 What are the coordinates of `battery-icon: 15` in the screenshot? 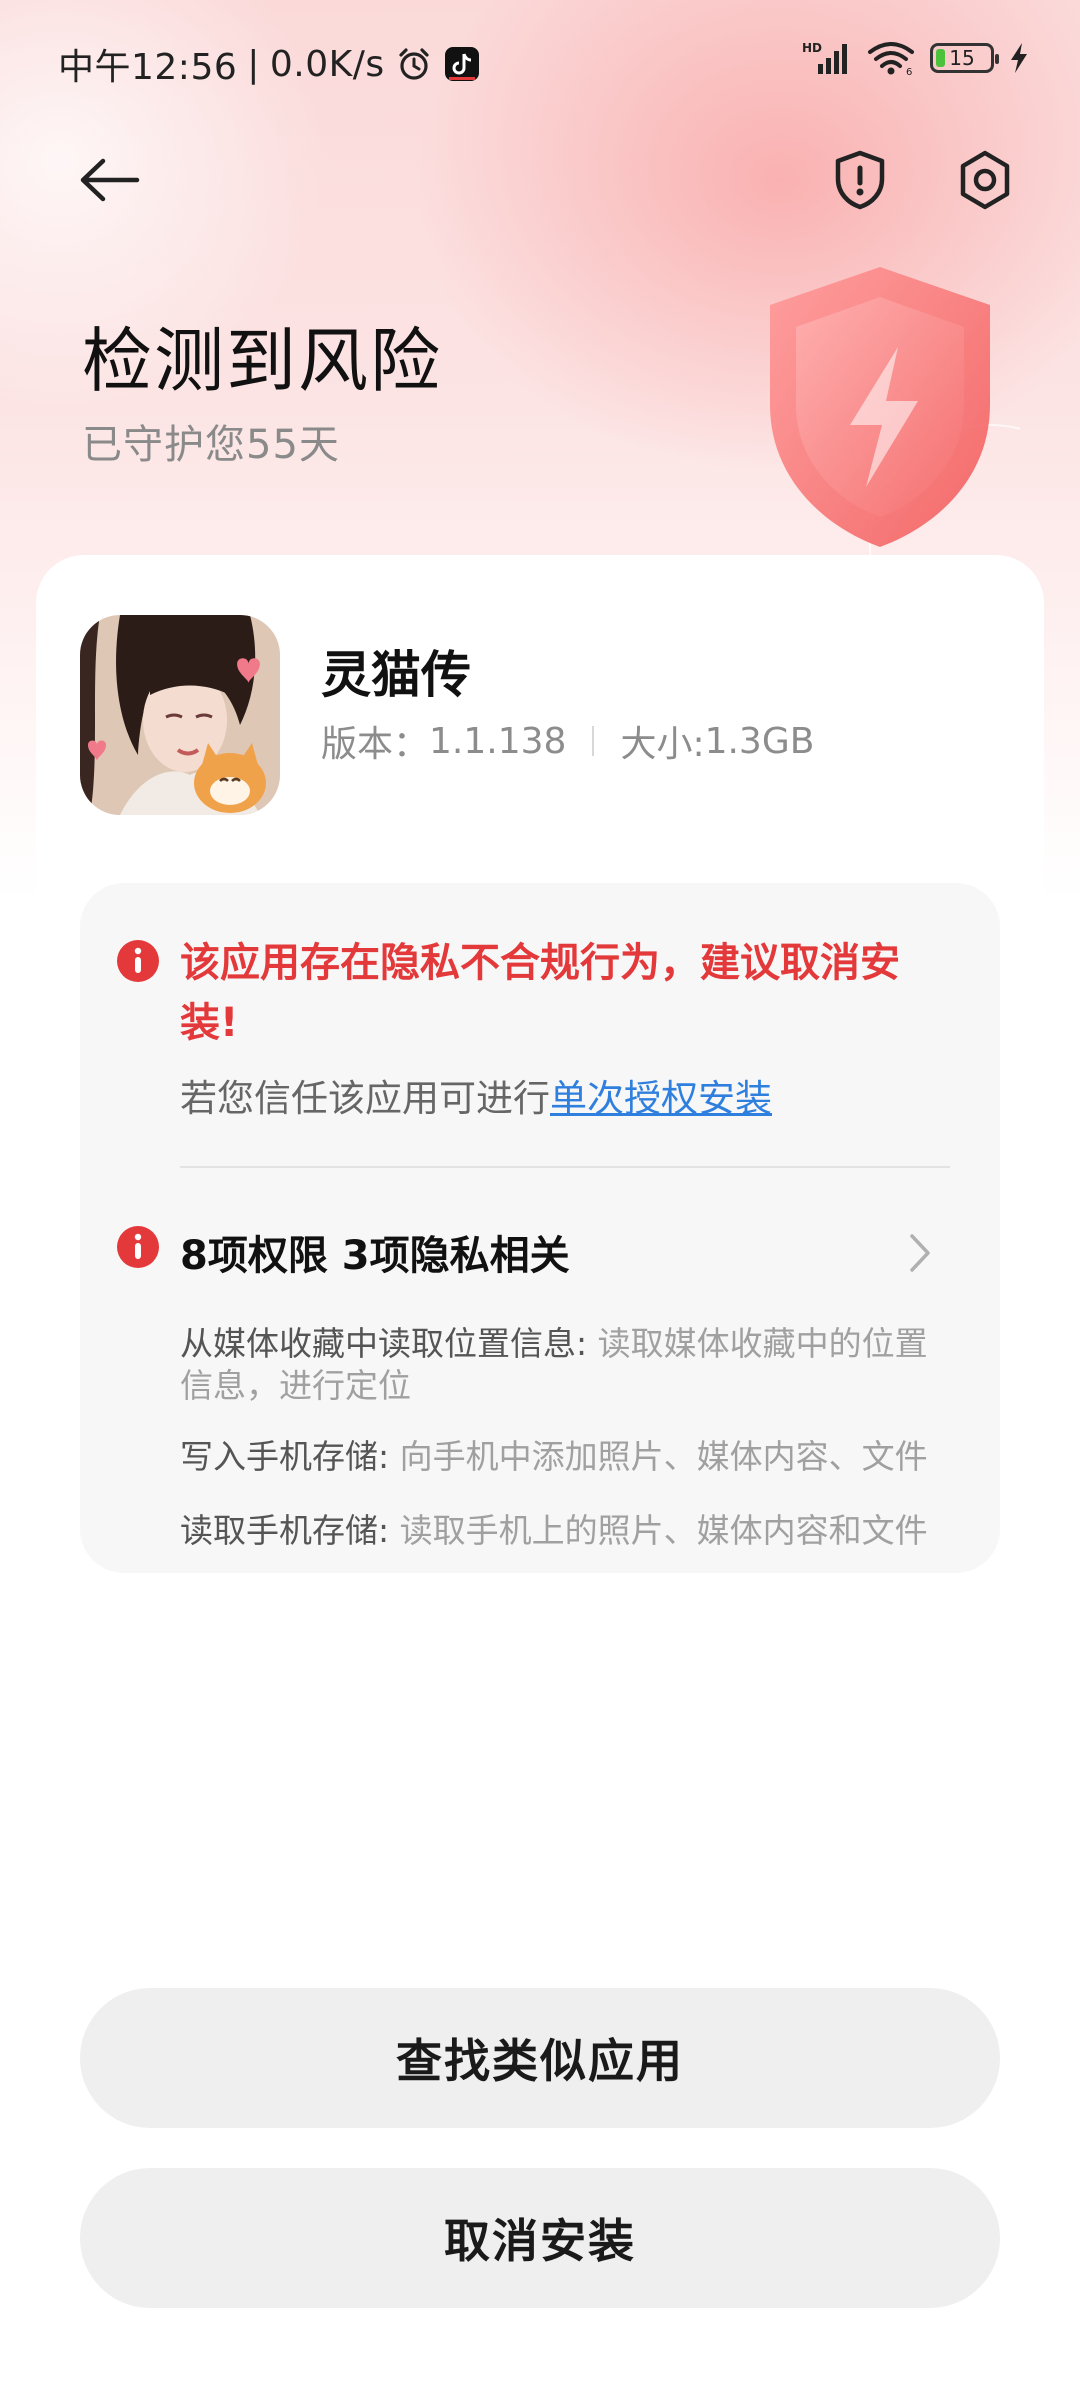 It's located at (964, 58).